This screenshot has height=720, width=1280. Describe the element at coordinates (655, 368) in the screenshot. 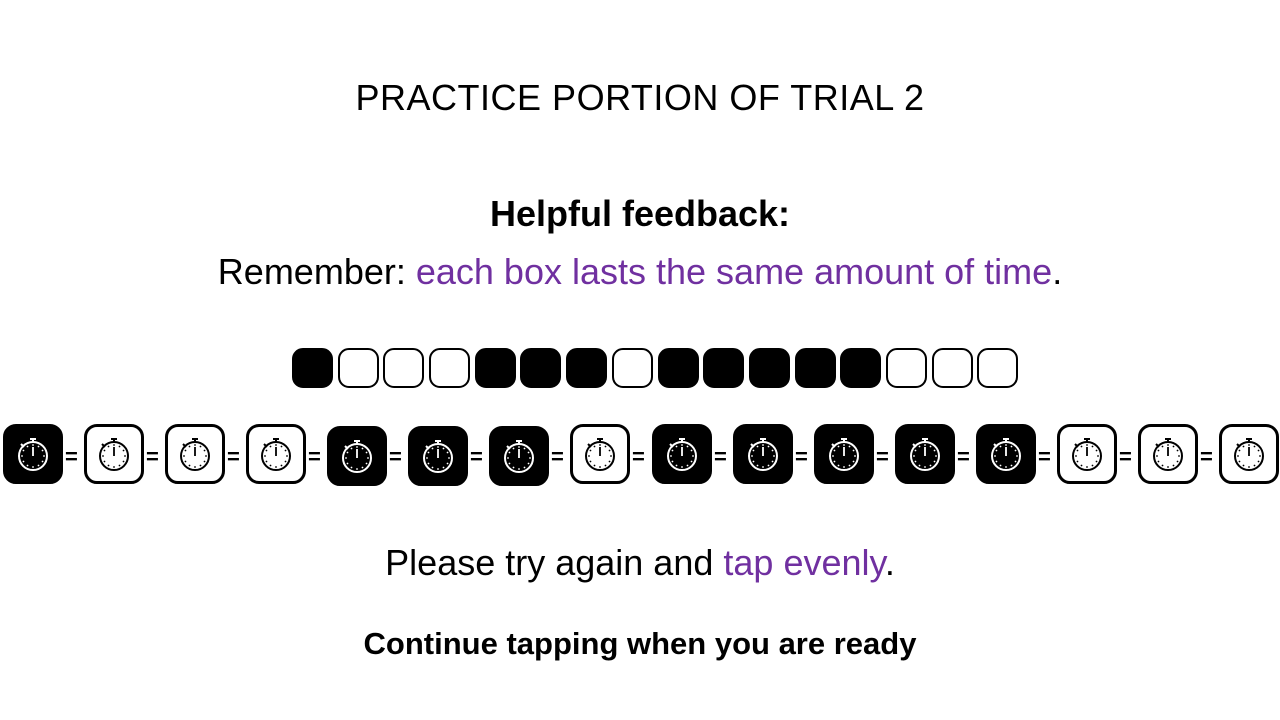

I see `tap-pattern-boxes` at that location.